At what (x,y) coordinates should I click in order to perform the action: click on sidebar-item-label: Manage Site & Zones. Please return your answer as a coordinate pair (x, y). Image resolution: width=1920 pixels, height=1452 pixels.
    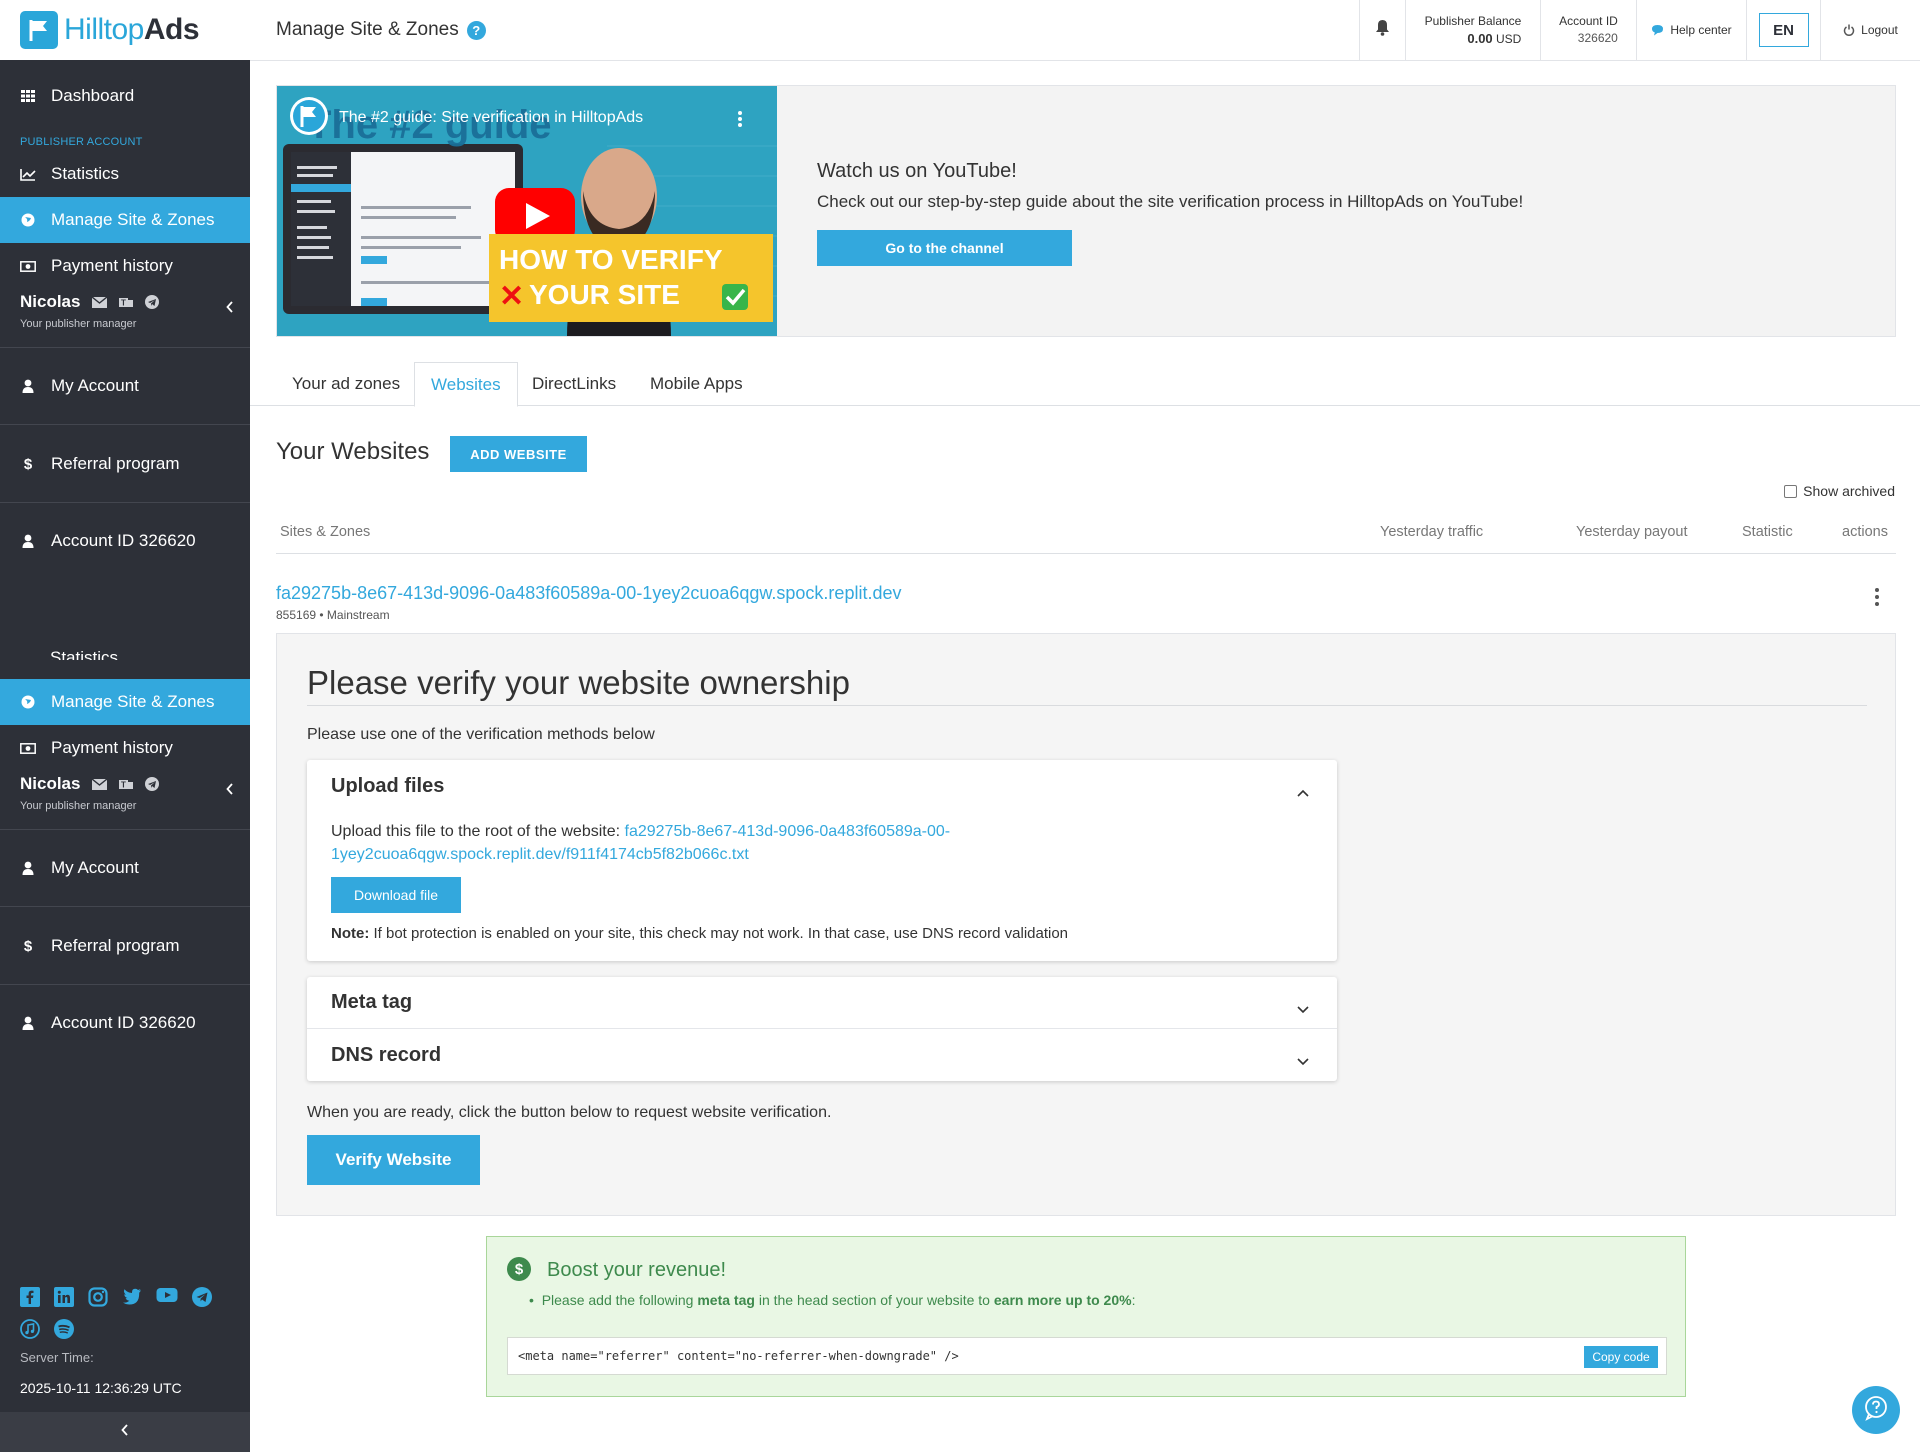
    Looking at the image, I should click on (133, 701).